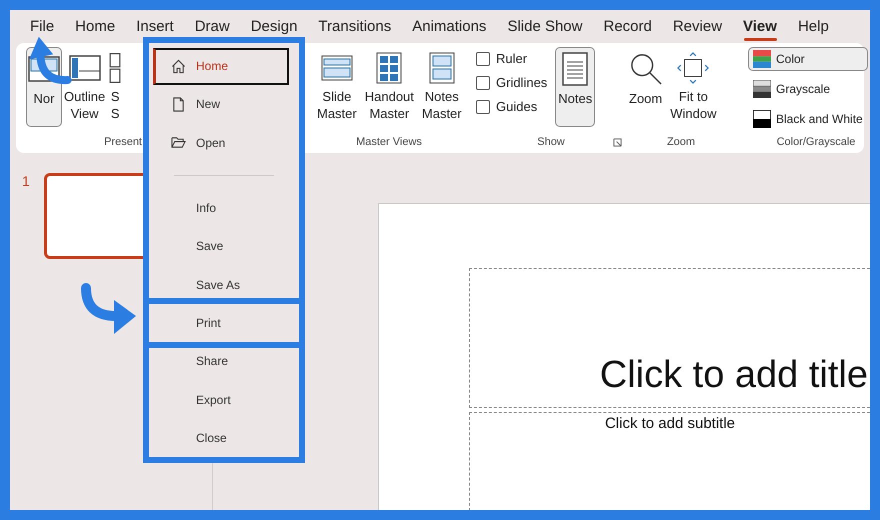 The width and height of the screenshot is (880, 520). What do you see at coordinates (762, 119) in the screenshot?
I see `split-swatch-icon` at bounding box center [762, 119].